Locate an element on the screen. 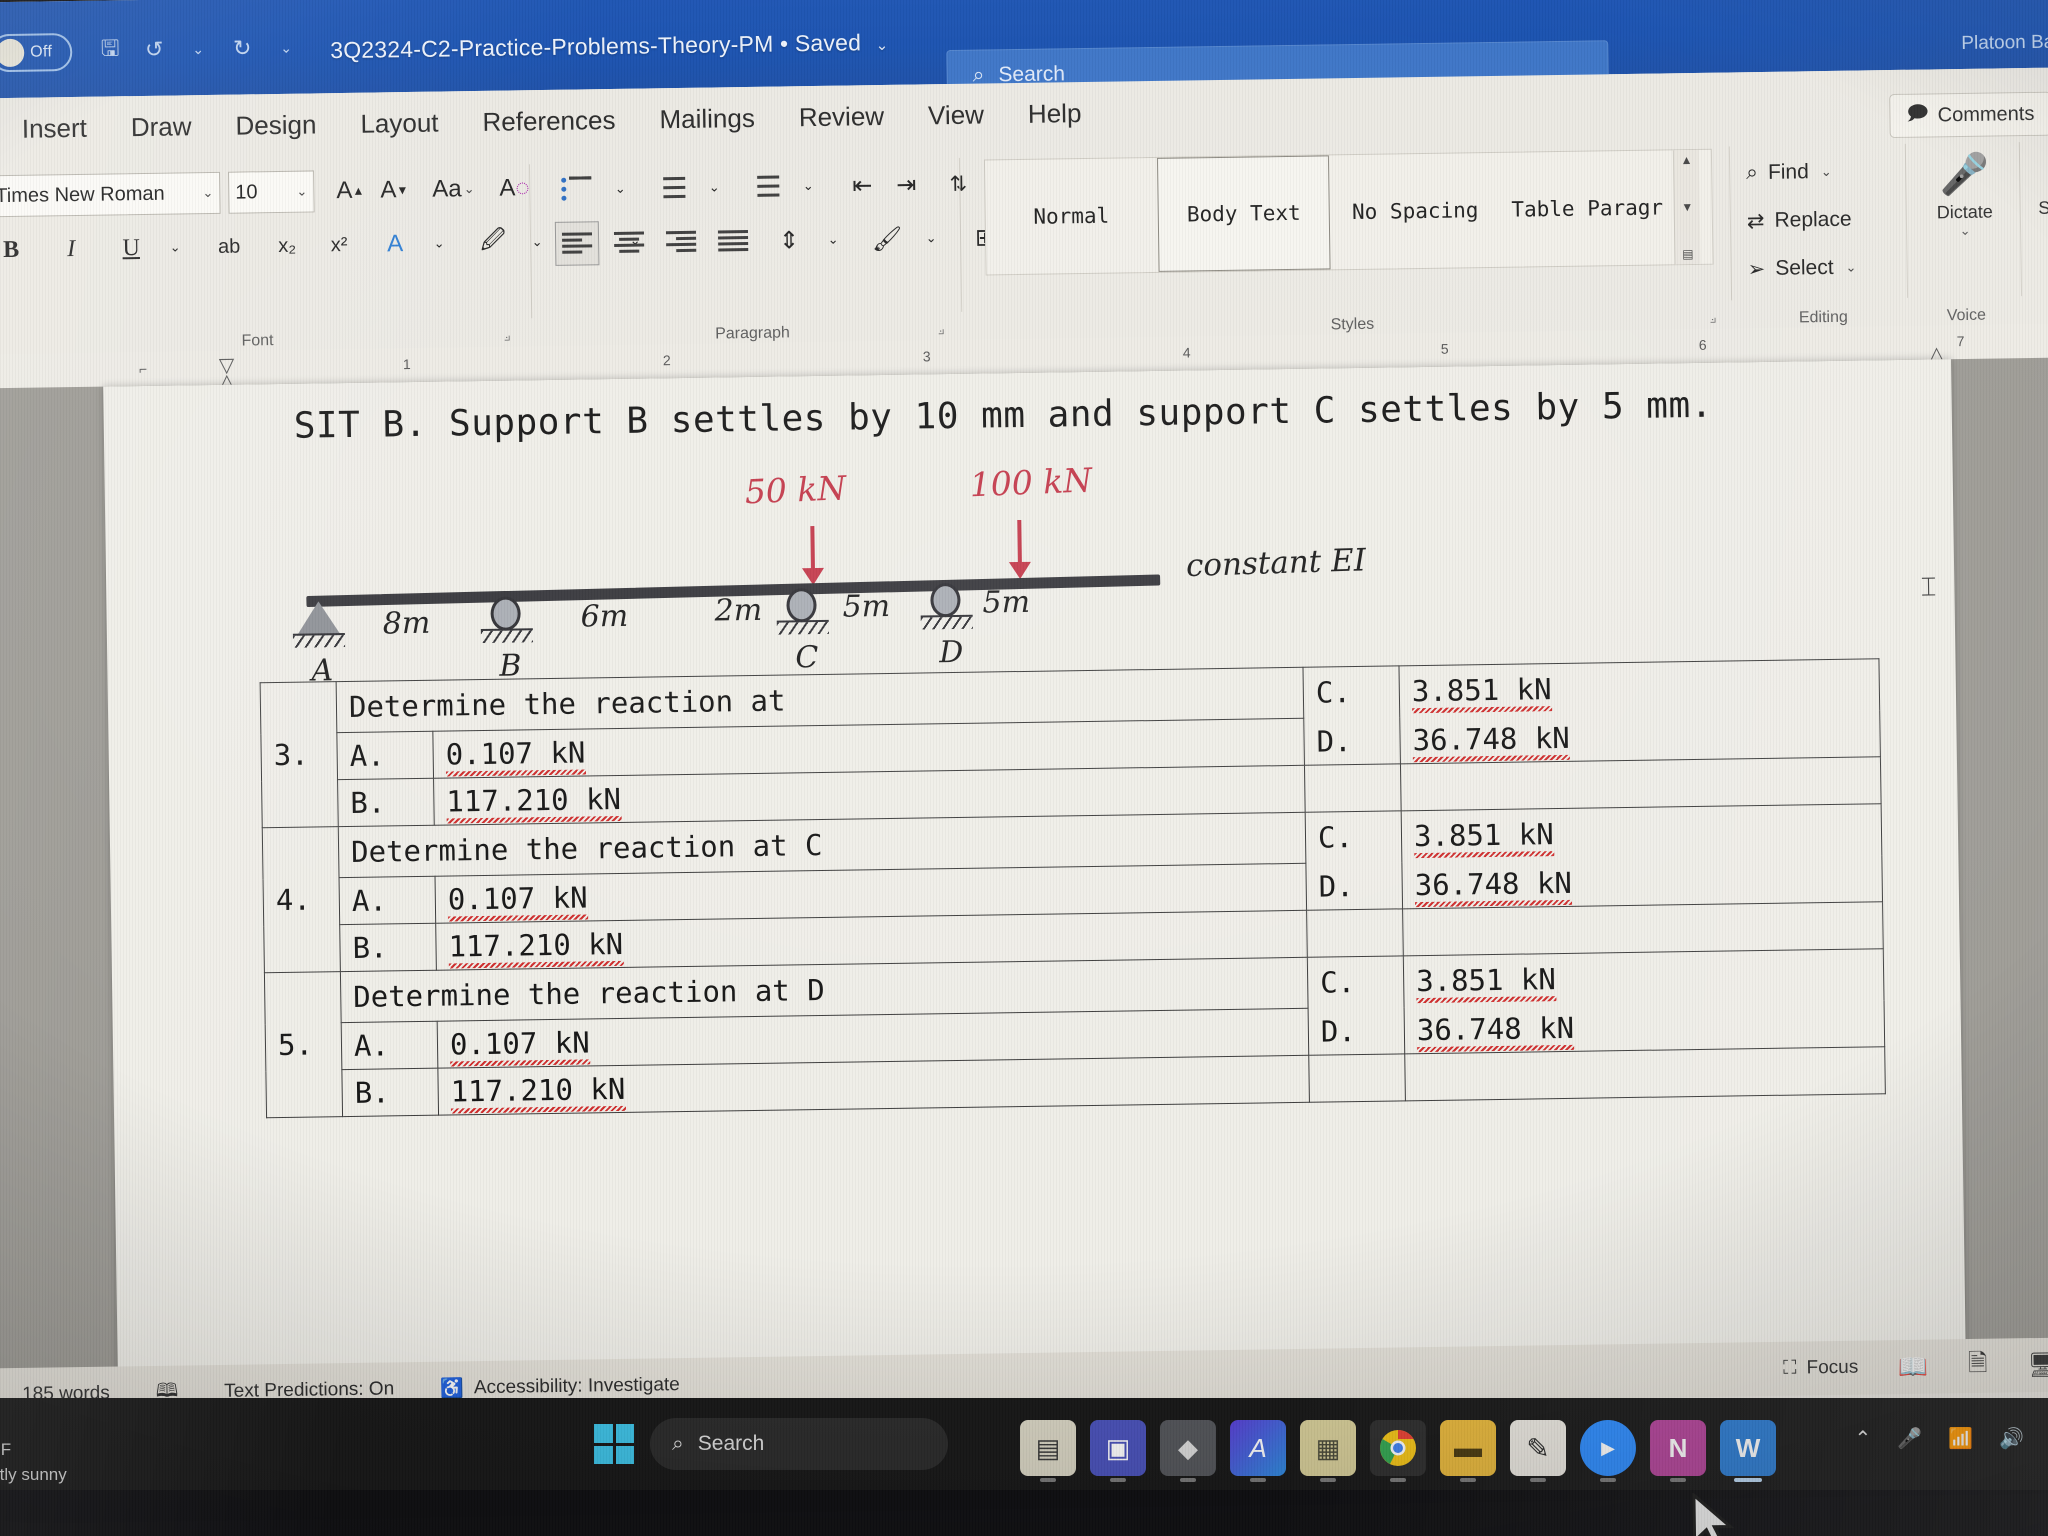 The width and height of the screenshot is (2048, 1536). shading-chevron-down-icon: ⌄ is located at coordinates (931, 238).